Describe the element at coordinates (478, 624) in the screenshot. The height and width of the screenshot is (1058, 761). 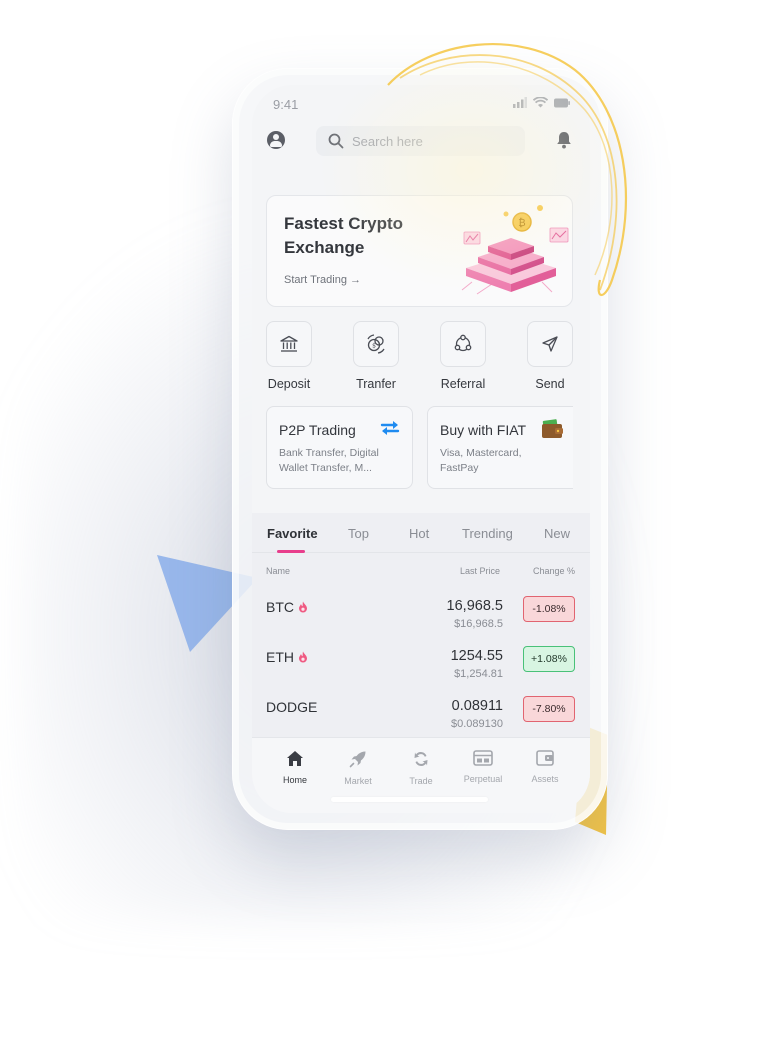
I see `row-usd: $16,968.5` at that location.